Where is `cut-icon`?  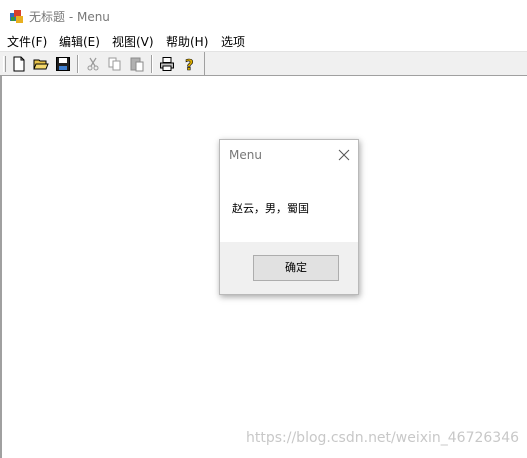 cut-icon is located at coordinates (93, 64).